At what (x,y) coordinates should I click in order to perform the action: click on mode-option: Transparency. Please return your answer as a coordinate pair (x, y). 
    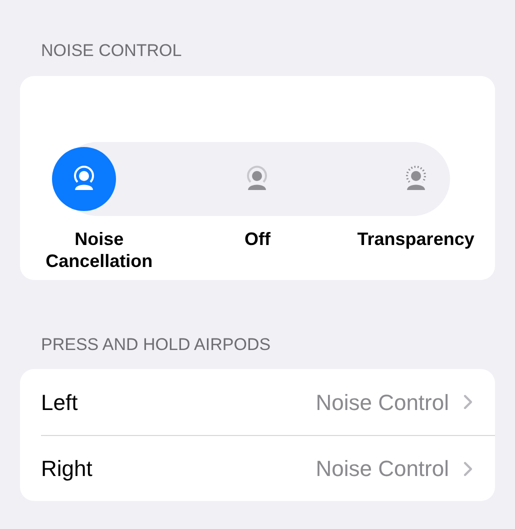
    Looking at the image, I should click on (415, 209).